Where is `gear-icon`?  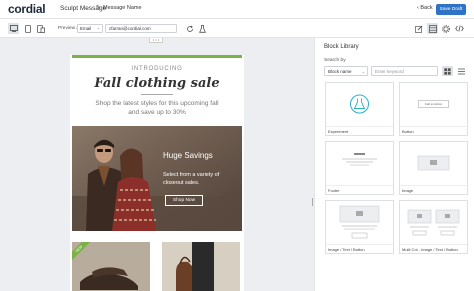 gear-icon is located at coordinates (445, 28).